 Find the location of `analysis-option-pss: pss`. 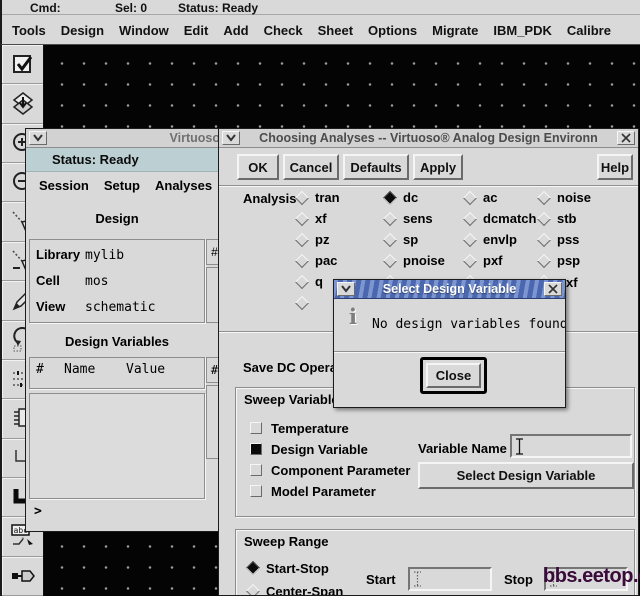

analysis-option-pss: pss is located at coordinates (580, 239).